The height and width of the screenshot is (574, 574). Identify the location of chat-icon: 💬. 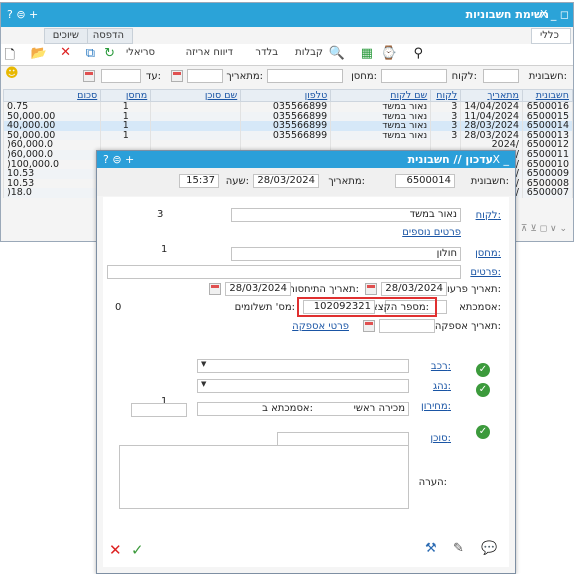
(489, 548).